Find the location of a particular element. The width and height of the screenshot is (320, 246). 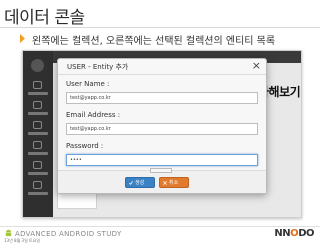

save-button-label: 생성 is located at coordinates (140, 183).